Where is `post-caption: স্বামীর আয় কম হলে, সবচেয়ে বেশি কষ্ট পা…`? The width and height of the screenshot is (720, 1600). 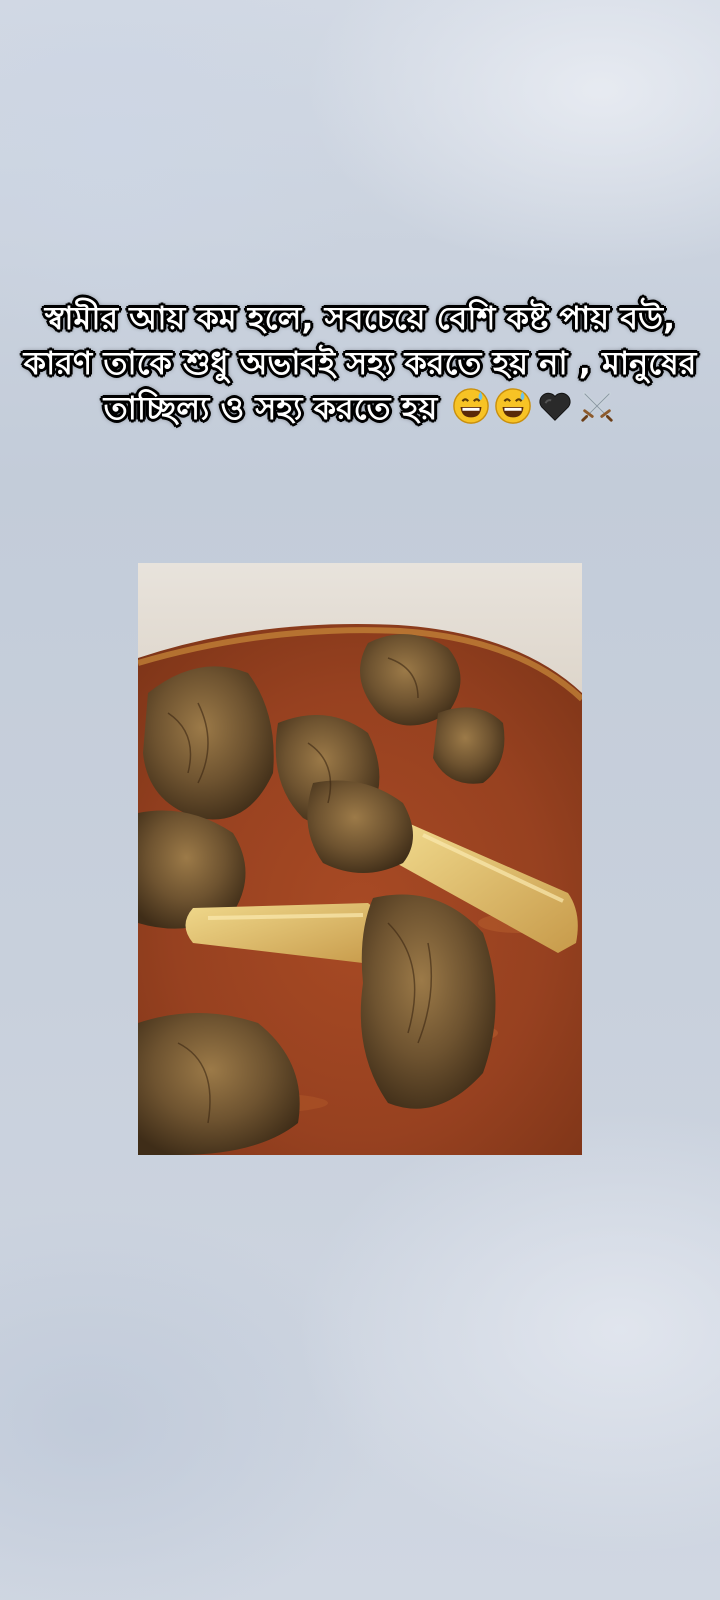 post-caption: স্বামীর আয় কম হলে, সবচেয়ে বেশি কষ্ট পা… is located at coordinates (360, 363).